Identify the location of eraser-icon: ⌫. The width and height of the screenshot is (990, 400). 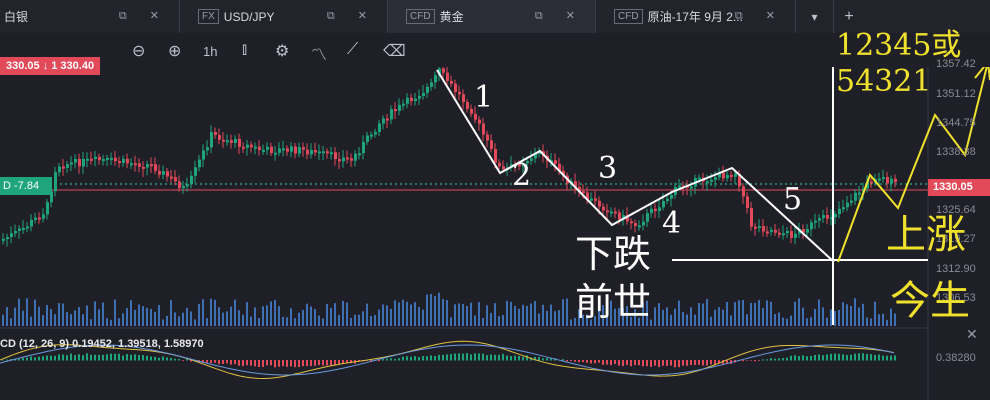
(394, 51).